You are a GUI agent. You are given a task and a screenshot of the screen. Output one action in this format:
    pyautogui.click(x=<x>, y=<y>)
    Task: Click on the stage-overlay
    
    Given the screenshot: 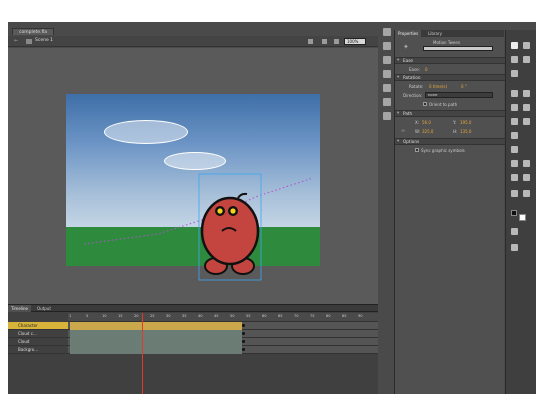 What is the action you would take?
    pyautogui.click(x=198, y=227)
    